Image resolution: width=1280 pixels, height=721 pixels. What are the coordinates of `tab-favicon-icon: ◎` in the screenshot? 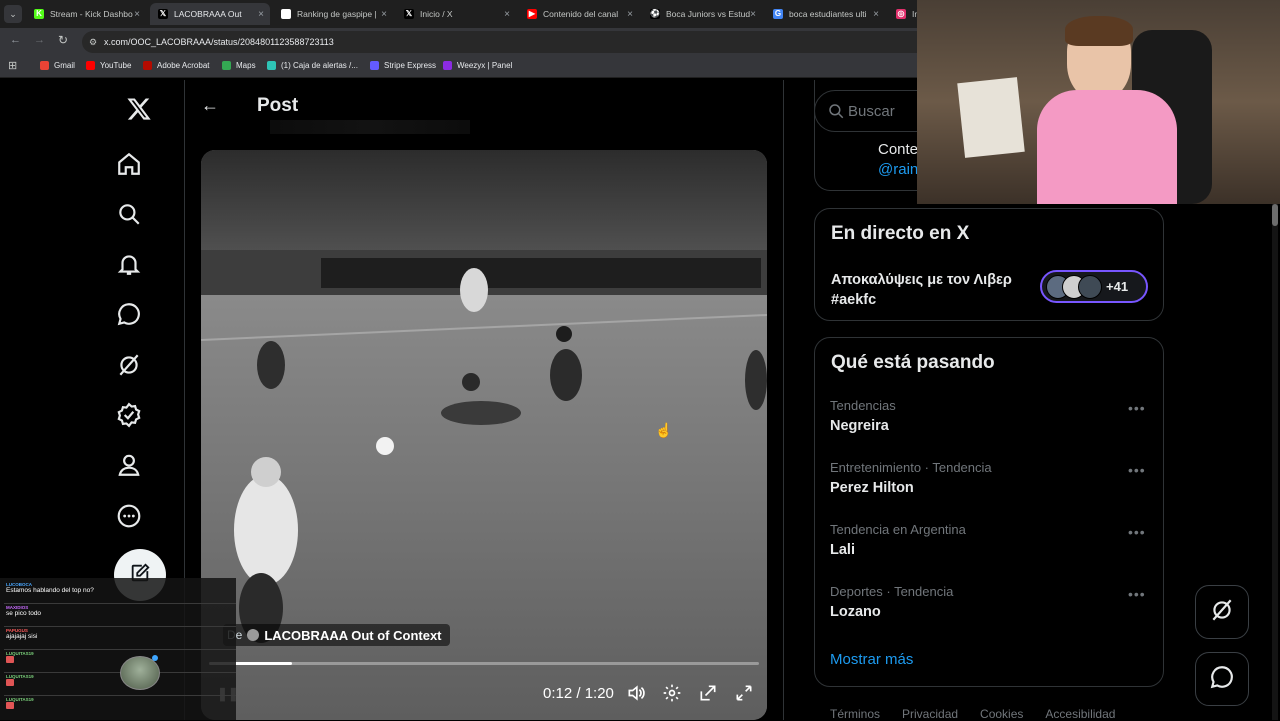 It's located at (901, 14).